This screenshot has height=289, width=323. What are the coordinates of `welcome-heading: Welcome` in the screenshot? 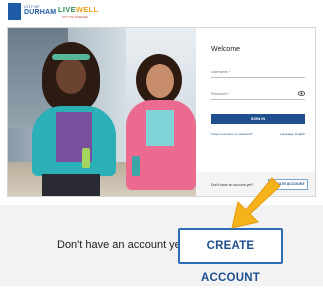 It's located at (226, 49).